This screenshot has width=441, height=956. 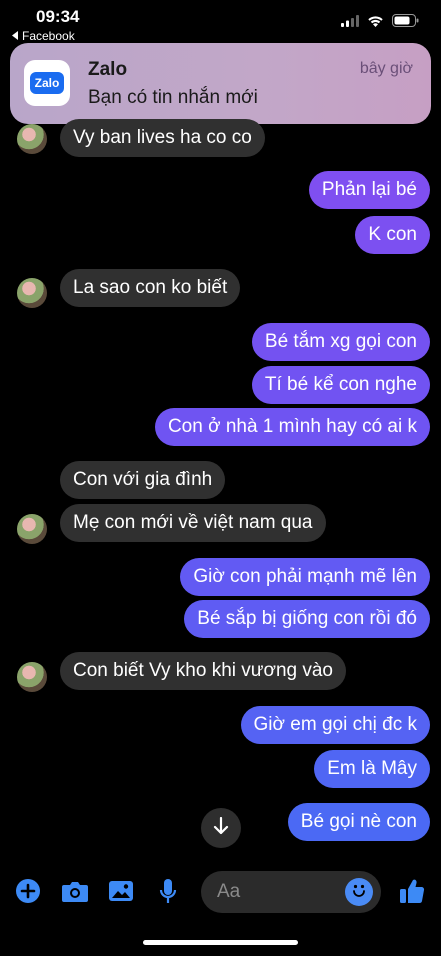 I want to click on camera-icon, so click(x=75, y=893).